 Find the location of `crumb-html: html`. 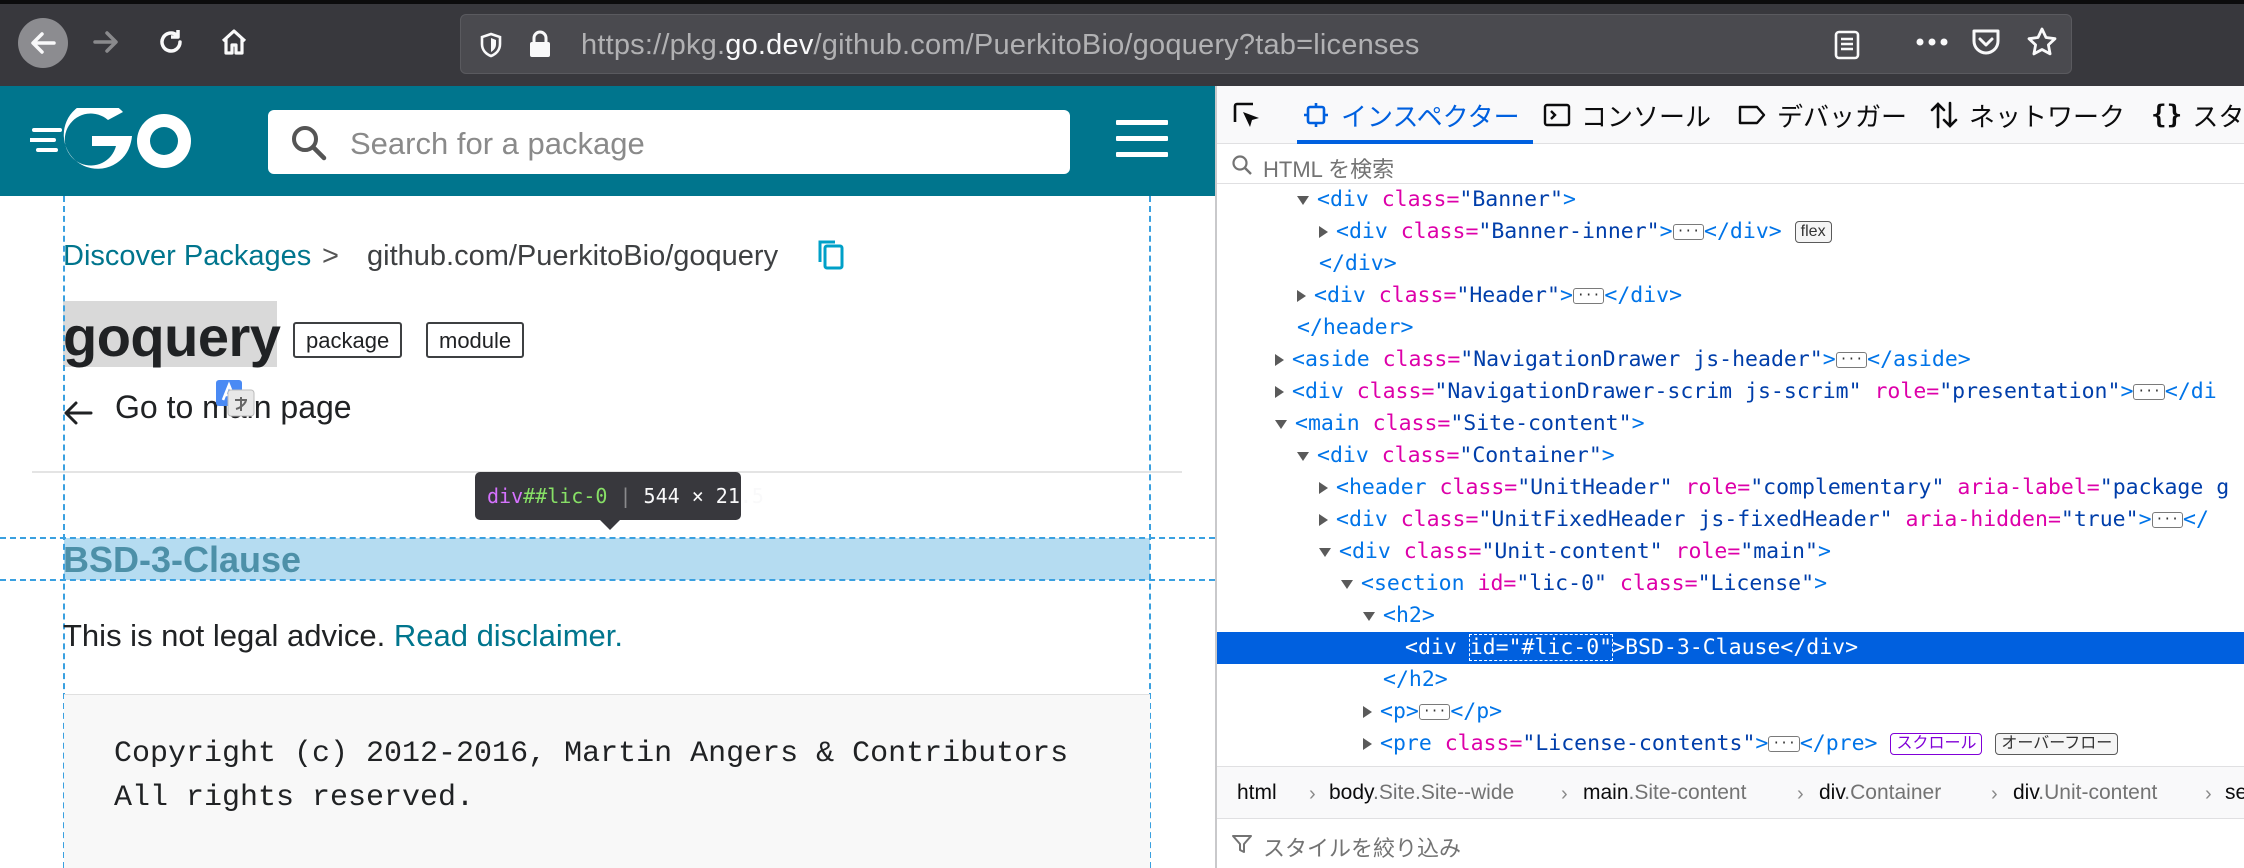

crumb-html: html is located at coordinates (1257, 793).